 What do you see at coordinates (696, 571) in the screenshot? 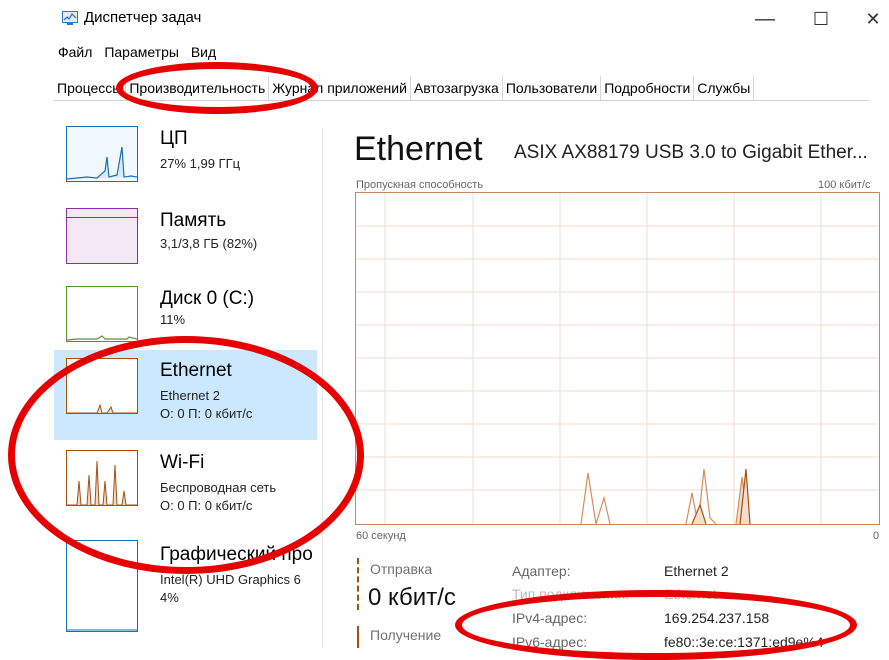
I see `info-value: Ethernet 2` at bounding box center [696, 571].